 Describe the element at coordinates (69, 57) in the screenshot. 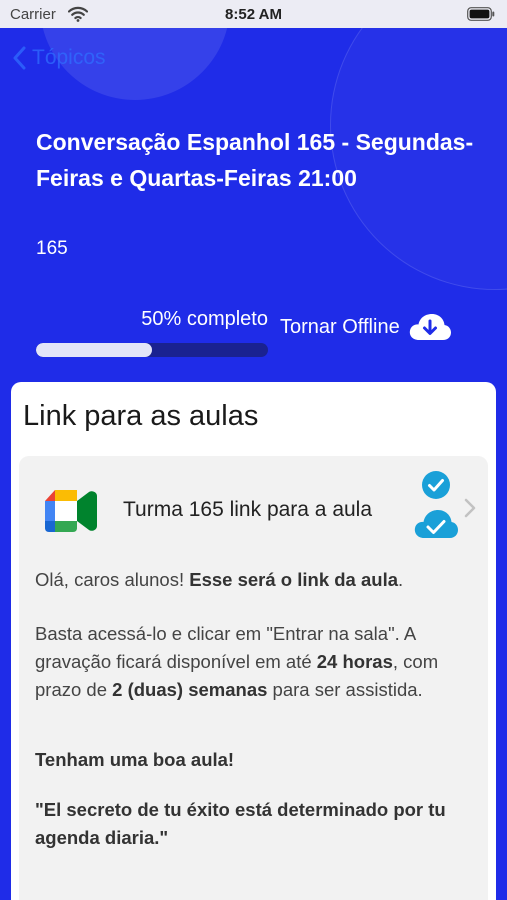

I see `back-label: Tópicos` at that location.